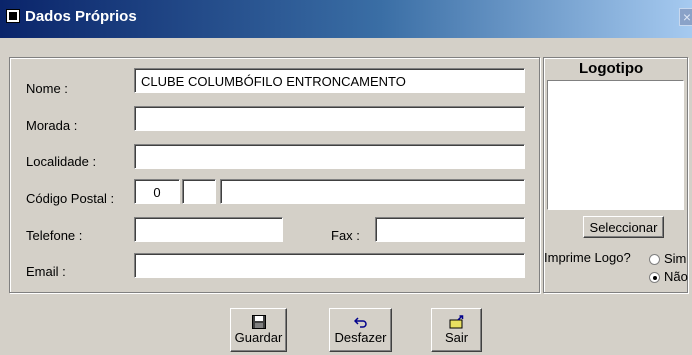 Image resolution: width=692 pixels, height=355 pixels. Describe the element at coordinates (615, 145) in the screenshot. I see `logo-image-area` at that location.